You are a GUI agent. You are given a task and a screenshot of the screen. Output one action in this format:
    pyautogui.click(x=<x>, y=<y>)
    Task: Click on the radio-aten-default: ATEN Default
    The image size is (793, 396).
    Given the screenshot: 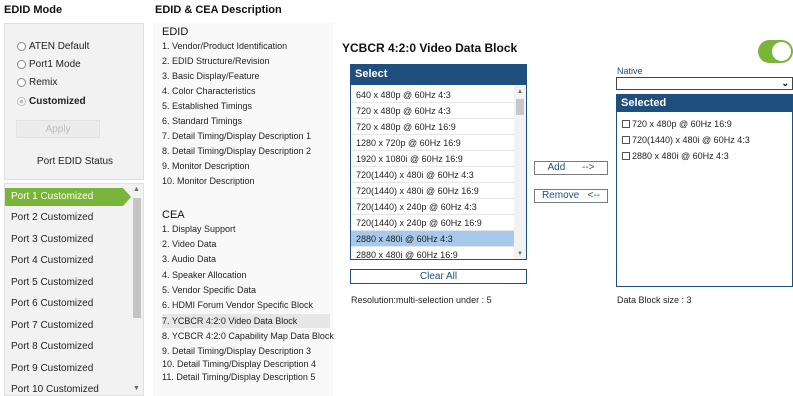 What is the action you would take?
    pyautogui.click(x=53, y=46)
    